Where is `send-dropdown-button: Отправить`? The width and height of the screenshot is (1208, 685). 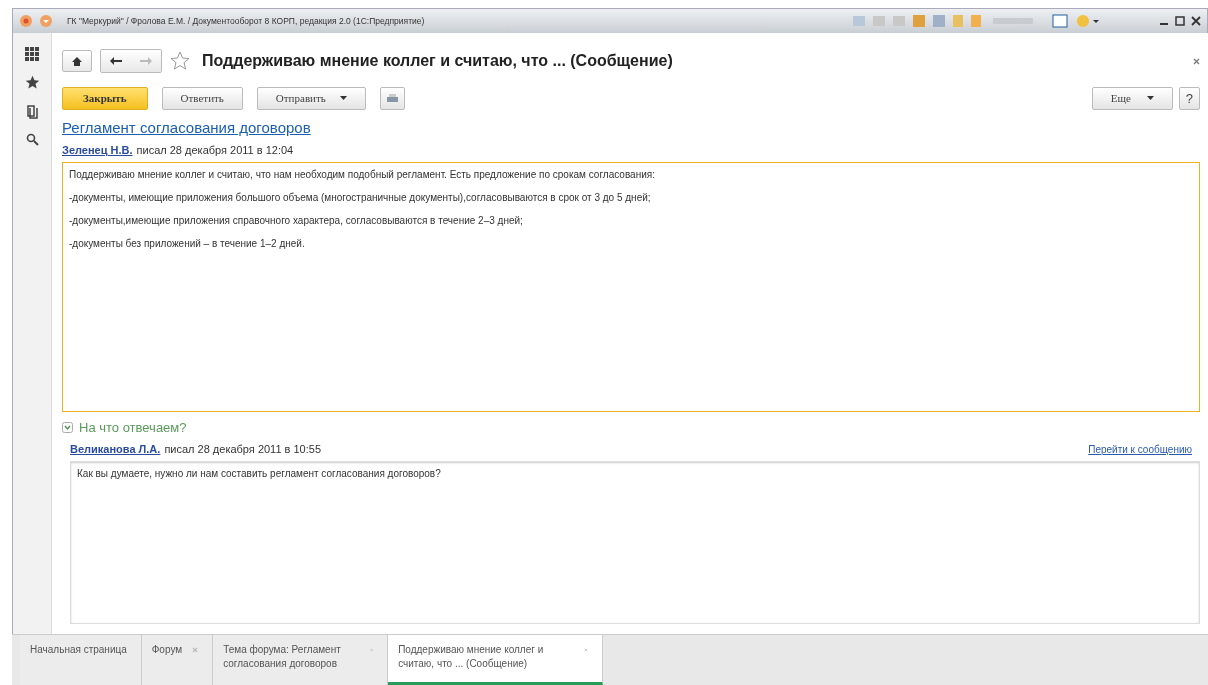
send-dropdown-button: Отправить is located at coordinates (311, 98).